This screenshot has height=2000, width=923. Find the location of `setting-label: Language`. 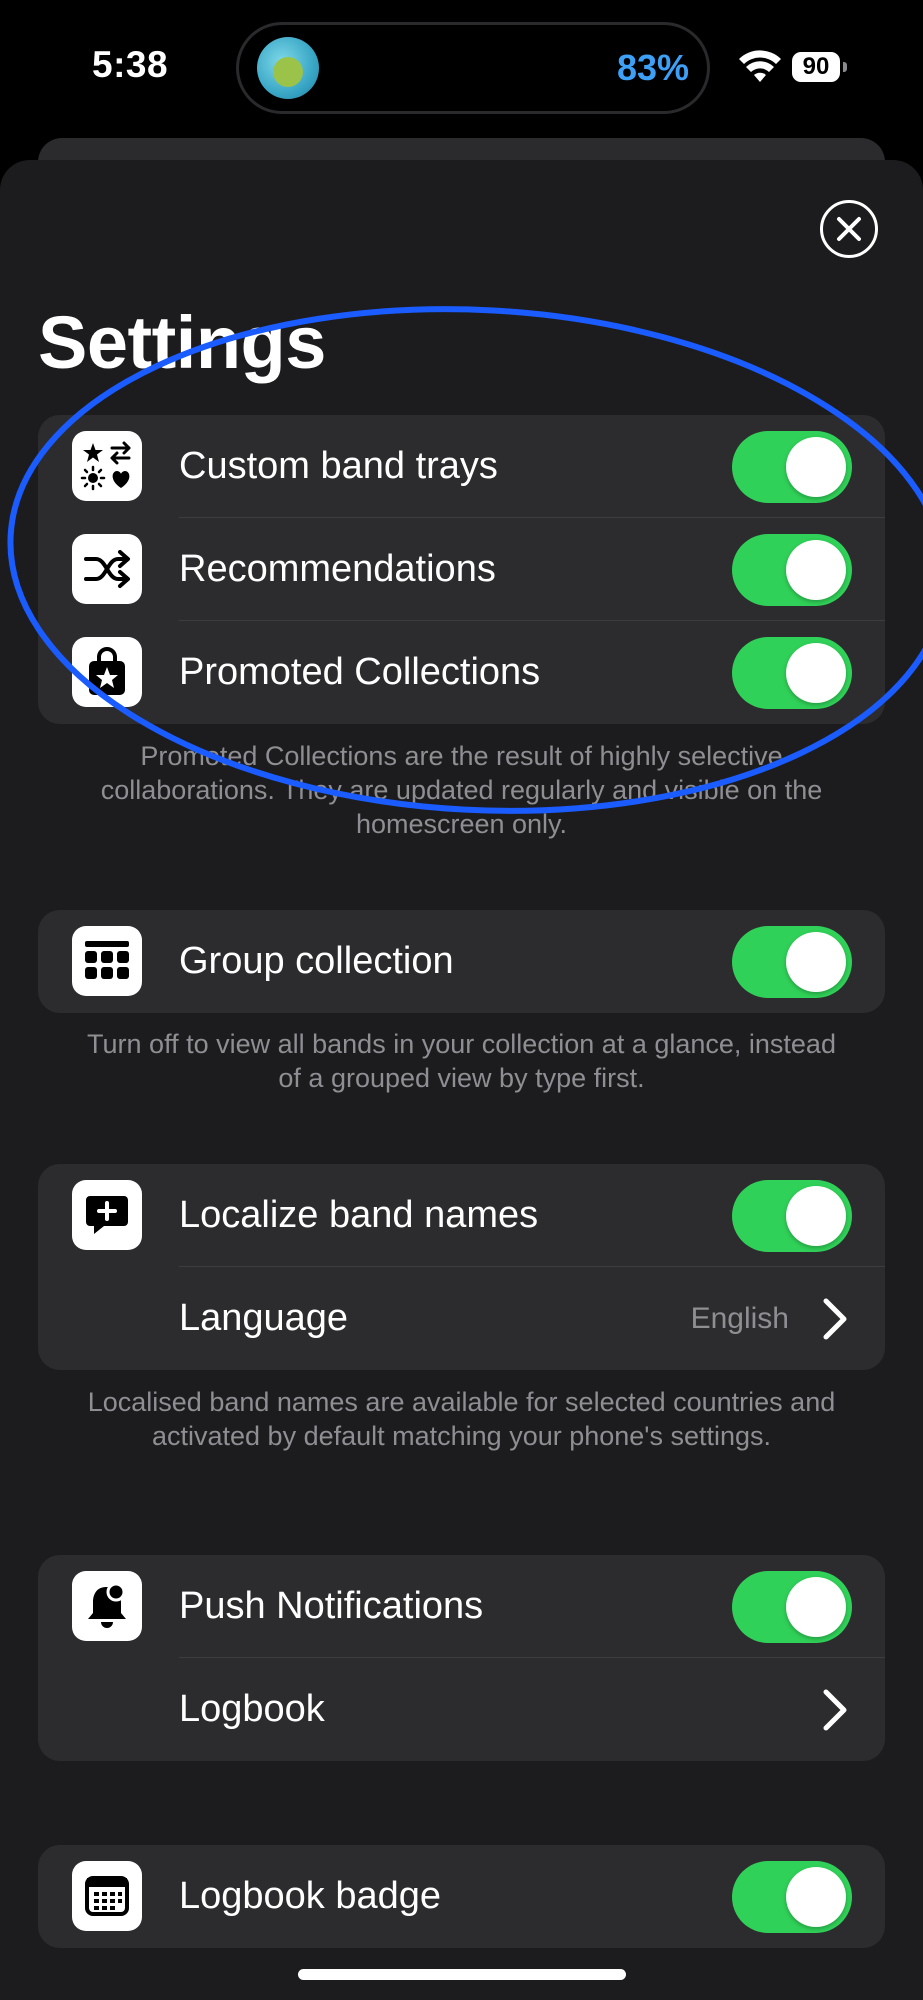

setting-label: Language is located at coordinates (264, 1318).